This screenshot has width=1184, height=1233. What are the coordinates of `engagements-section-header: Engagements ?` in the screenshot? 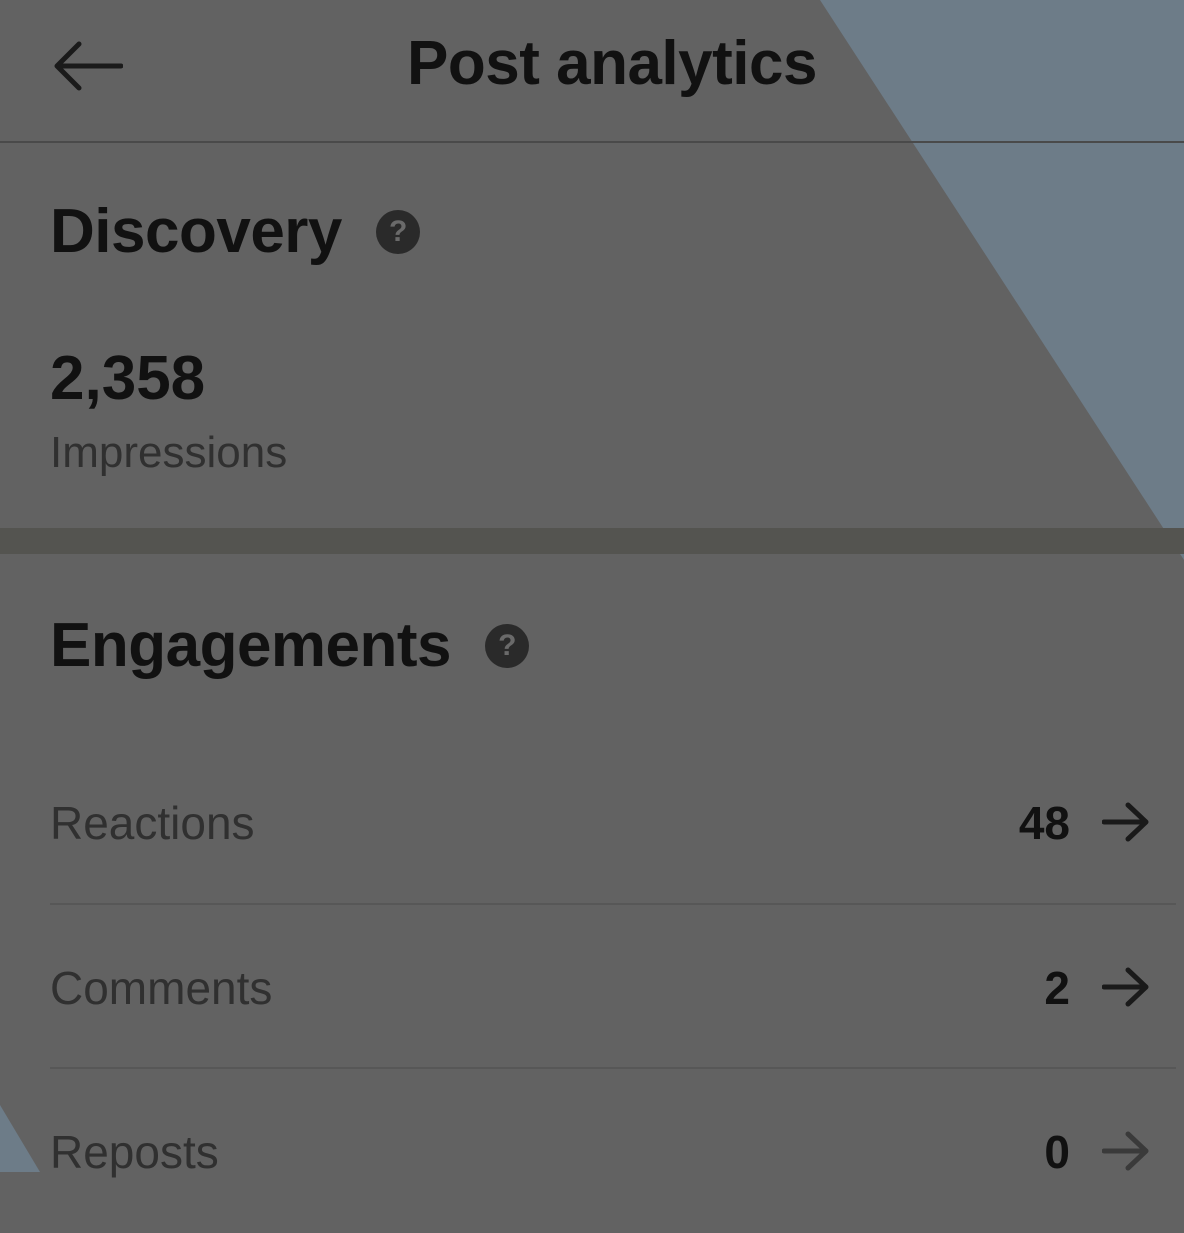 It's located at (290, 645).